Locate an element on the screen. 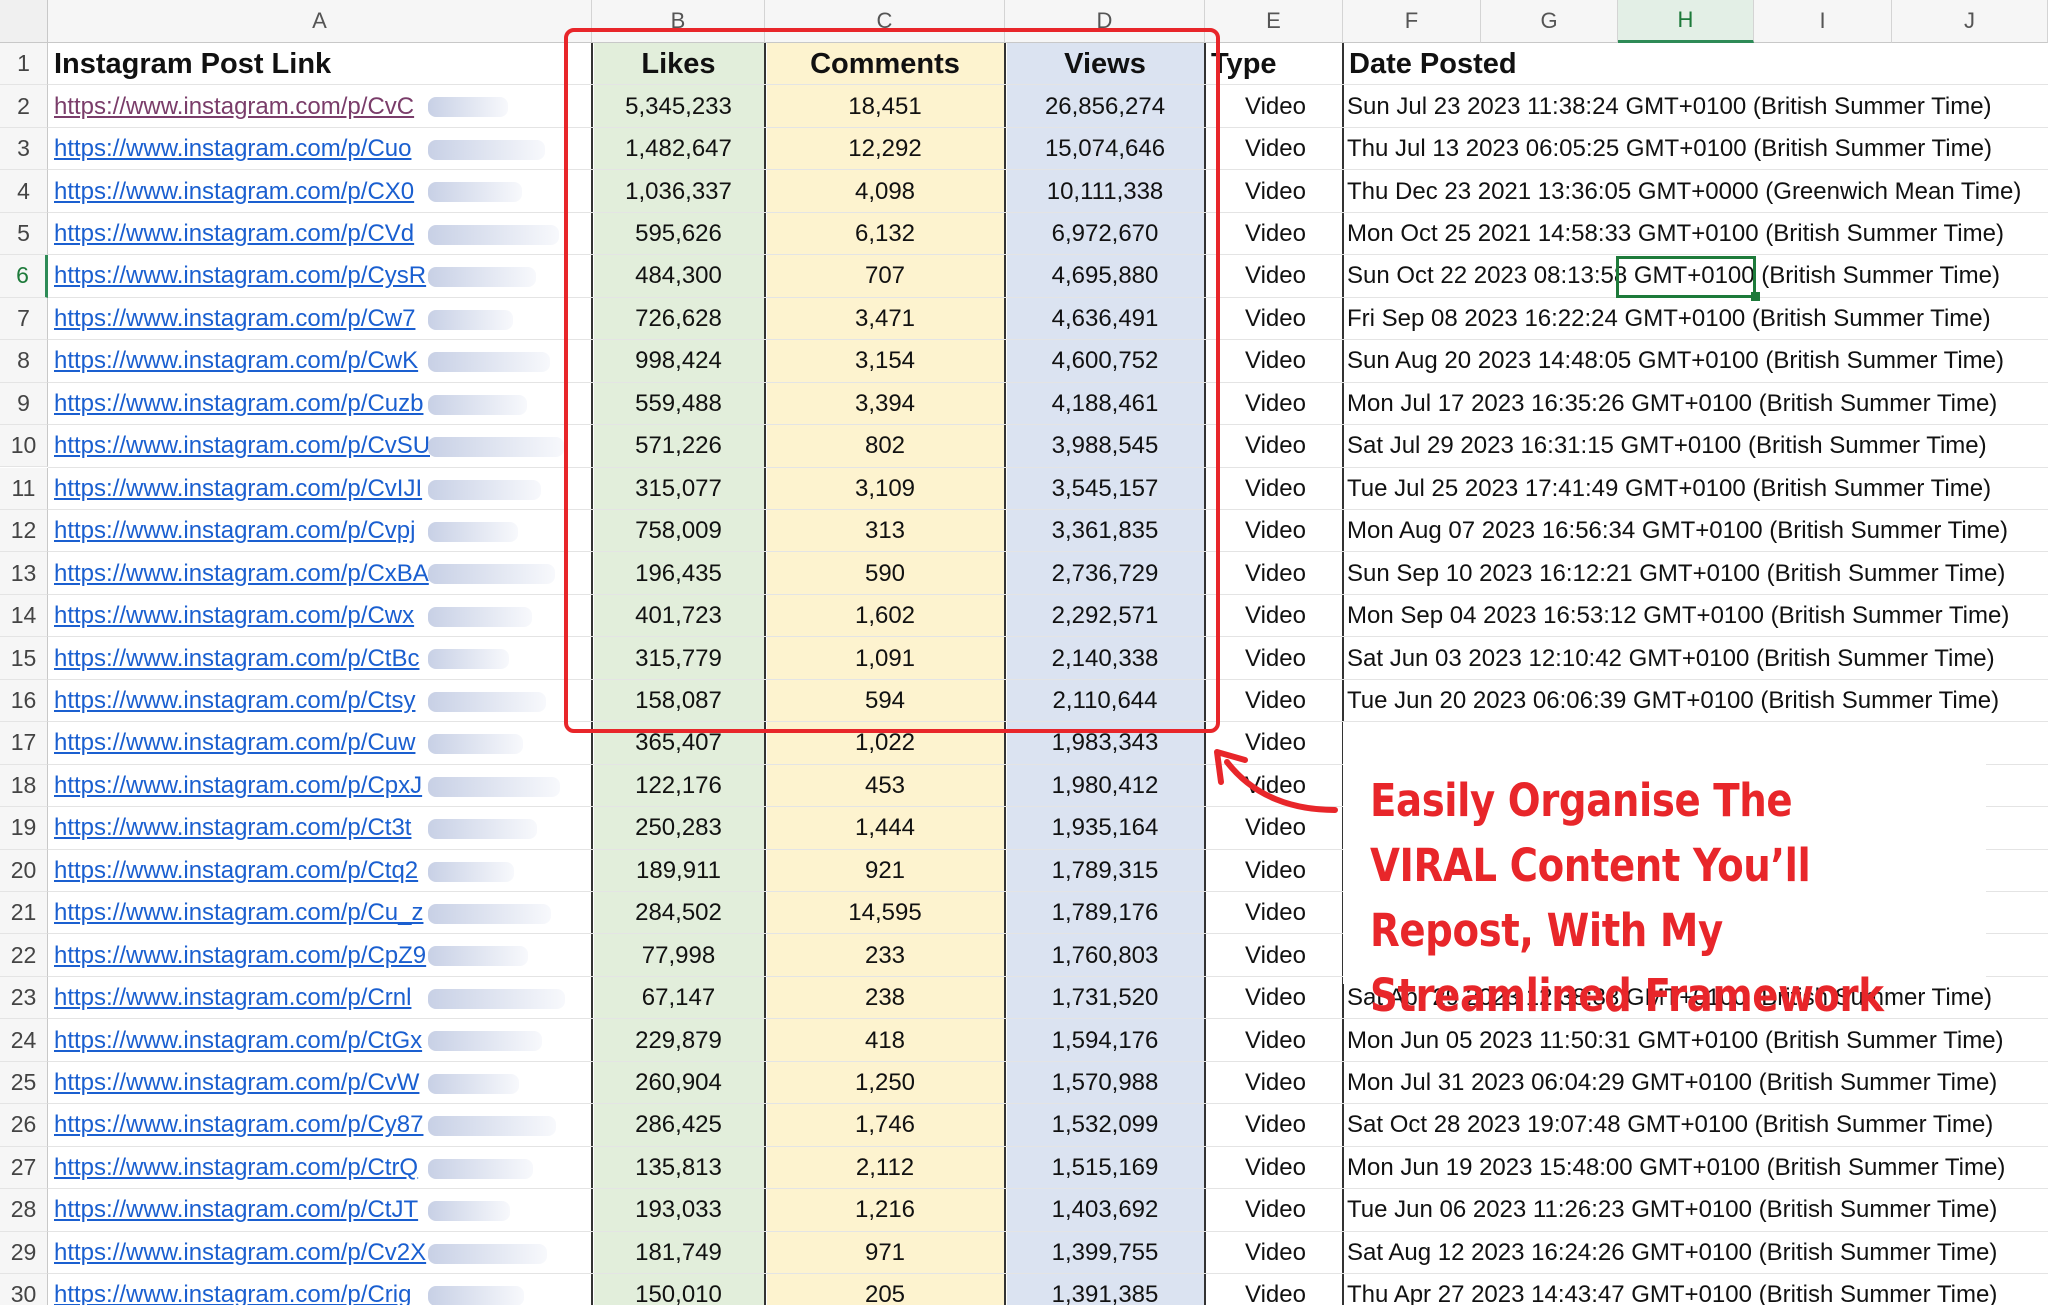 The image size is (2048, 1305). post-link: https://www.instagram.com/p/CysR is located at coordinates (239, 276).